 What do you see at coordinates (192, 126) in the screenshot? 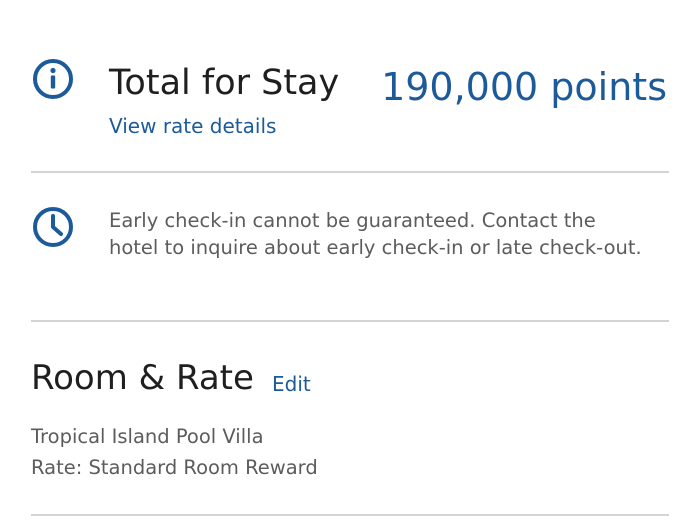
I see `view-rate-details-link: View rate details` at bounding box center [192, 126].